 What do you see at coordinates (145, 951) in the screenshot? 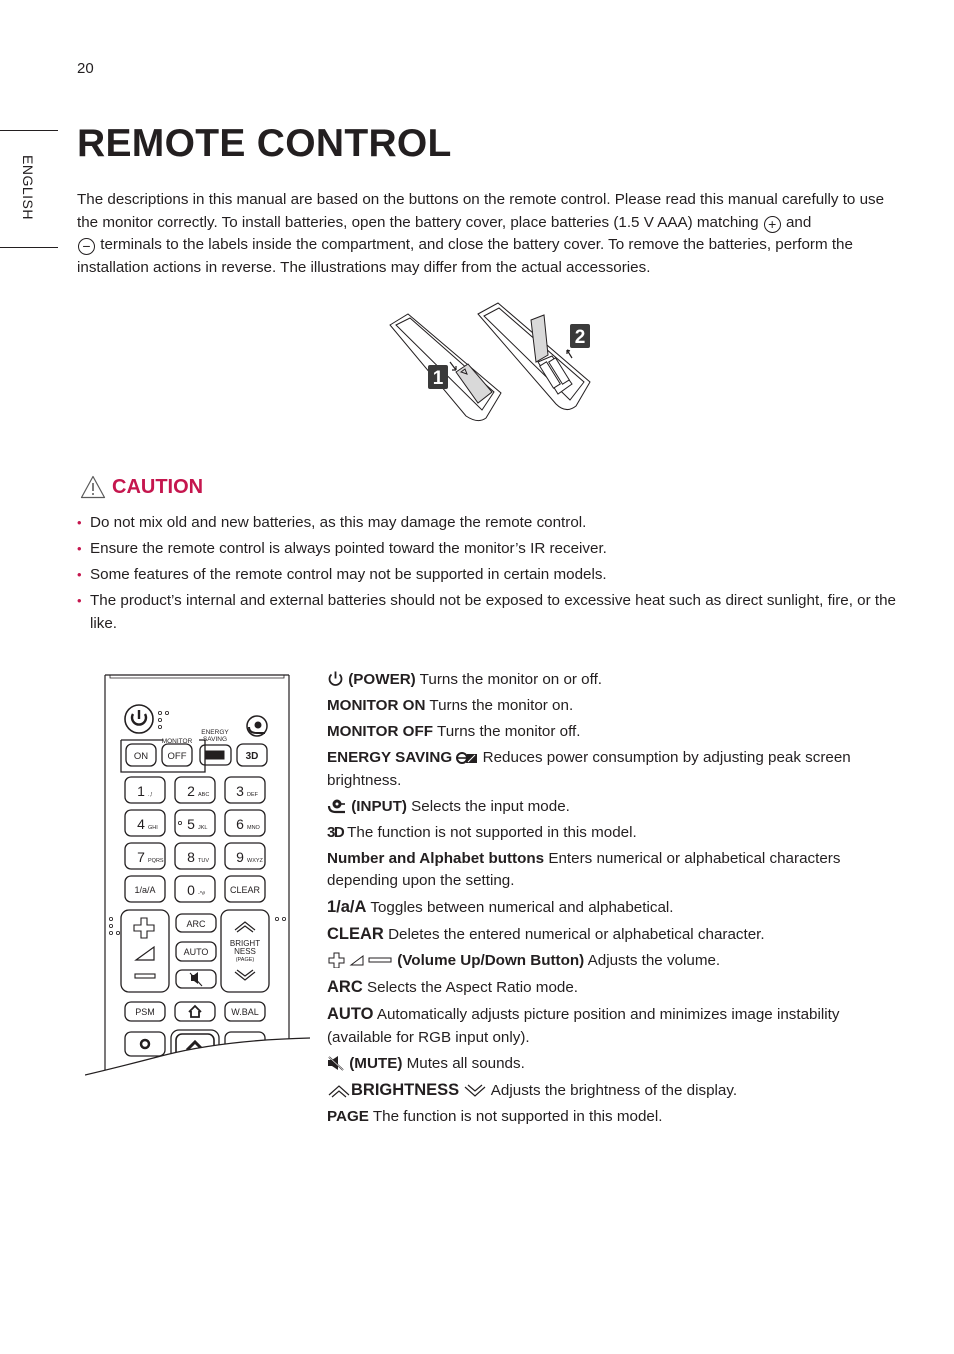
I see `volume-rocker` at bounding box center [145, 951].